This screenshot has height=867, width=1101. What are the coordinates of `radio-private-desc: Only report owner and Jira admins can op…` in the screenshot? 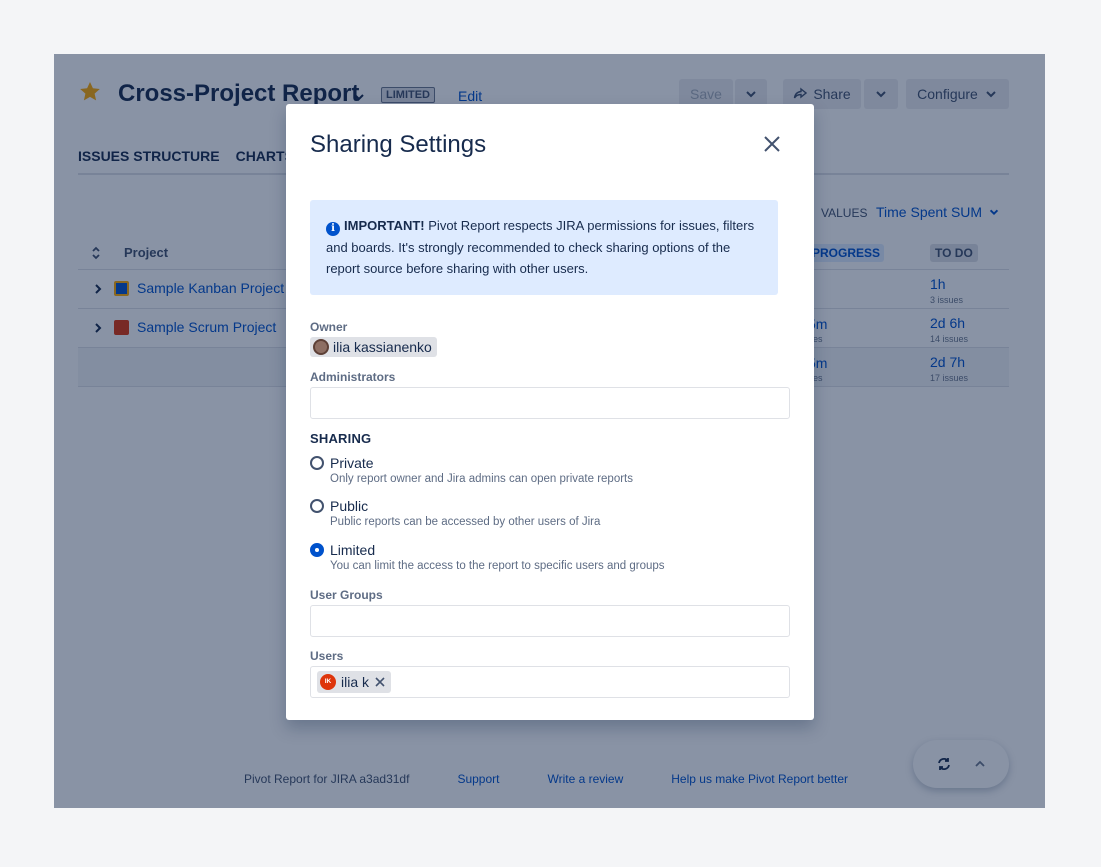 It's located at (481, 479).